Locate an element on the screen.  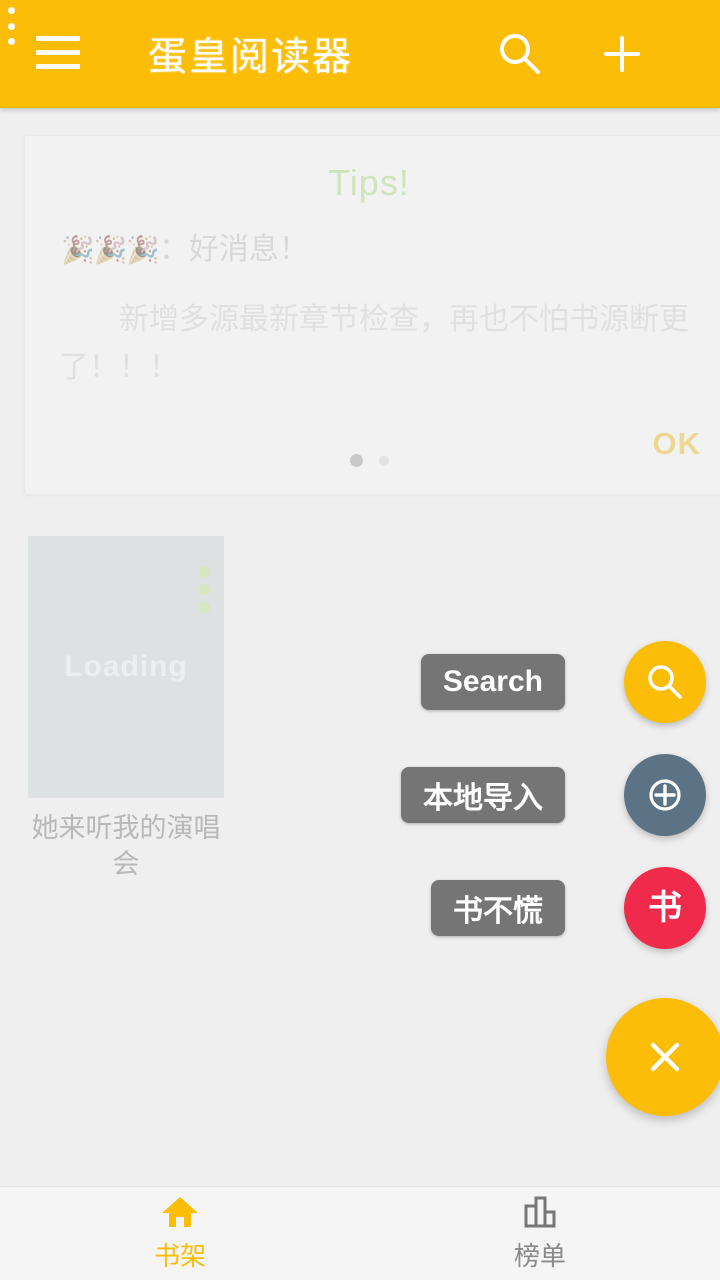
fab-action-shubuhuang: 书不慌 书 is located at coordinates (360, 908).